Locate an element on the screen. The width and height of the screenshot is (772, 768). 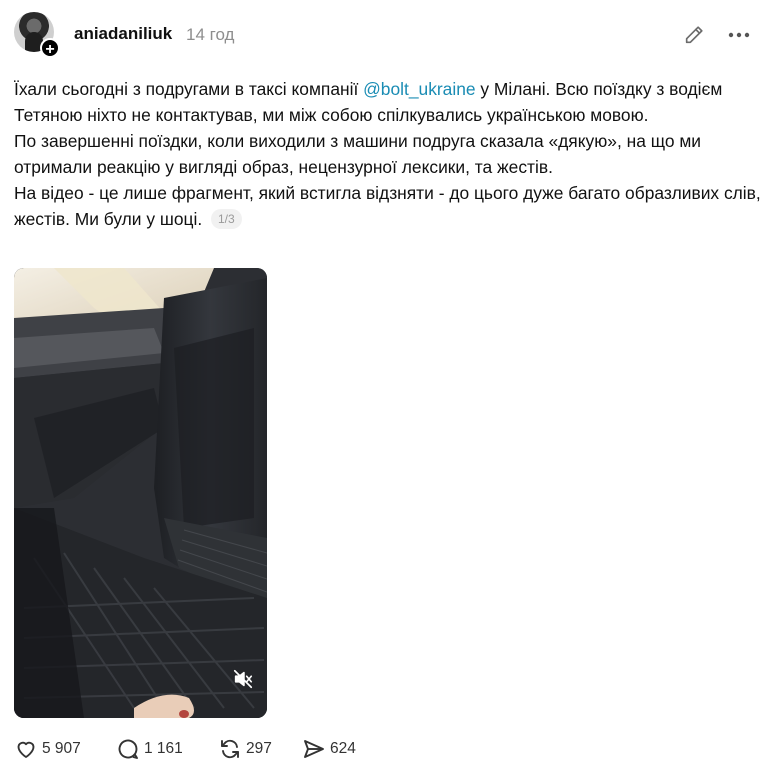
avatar: + is located at coordinates (37, 35).